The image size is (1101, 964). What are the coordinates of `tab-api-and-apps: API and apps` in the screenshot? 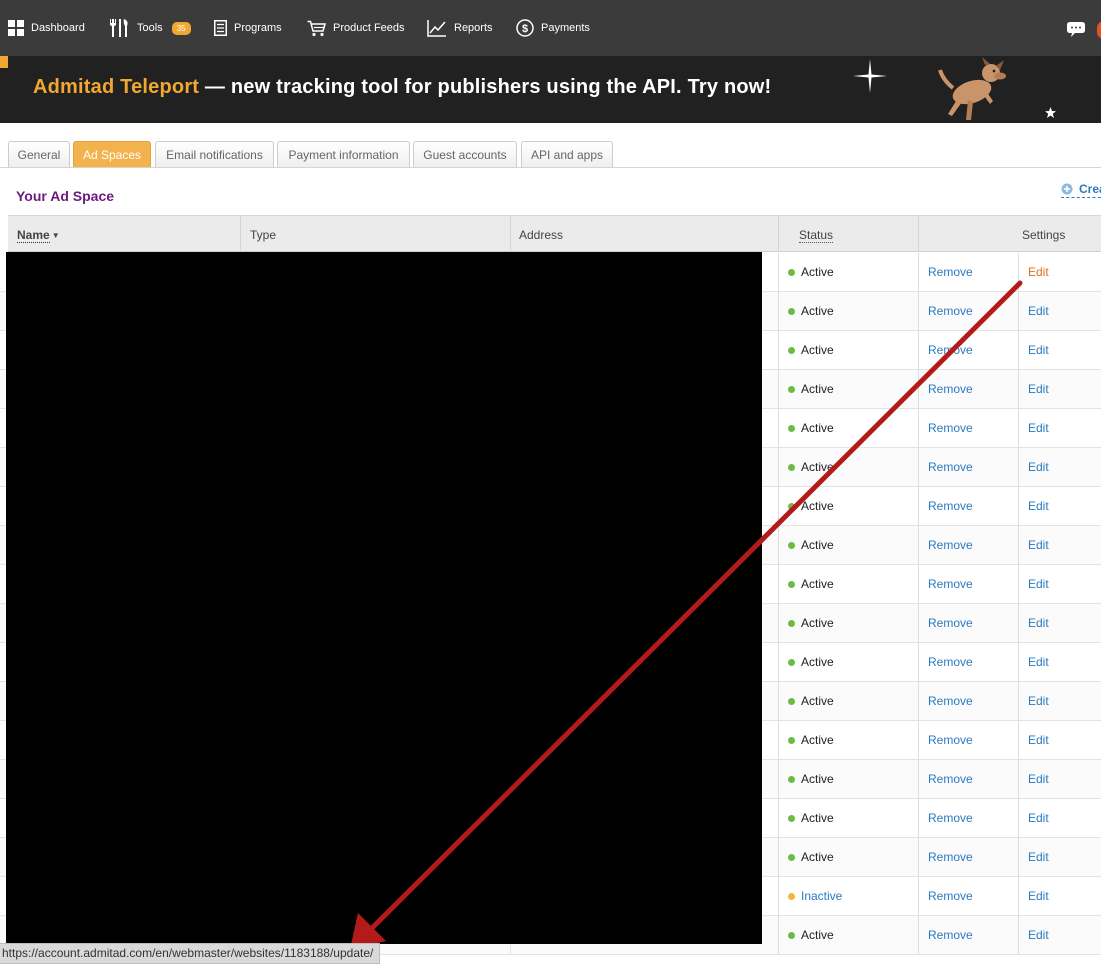 It's located at (567, 154).